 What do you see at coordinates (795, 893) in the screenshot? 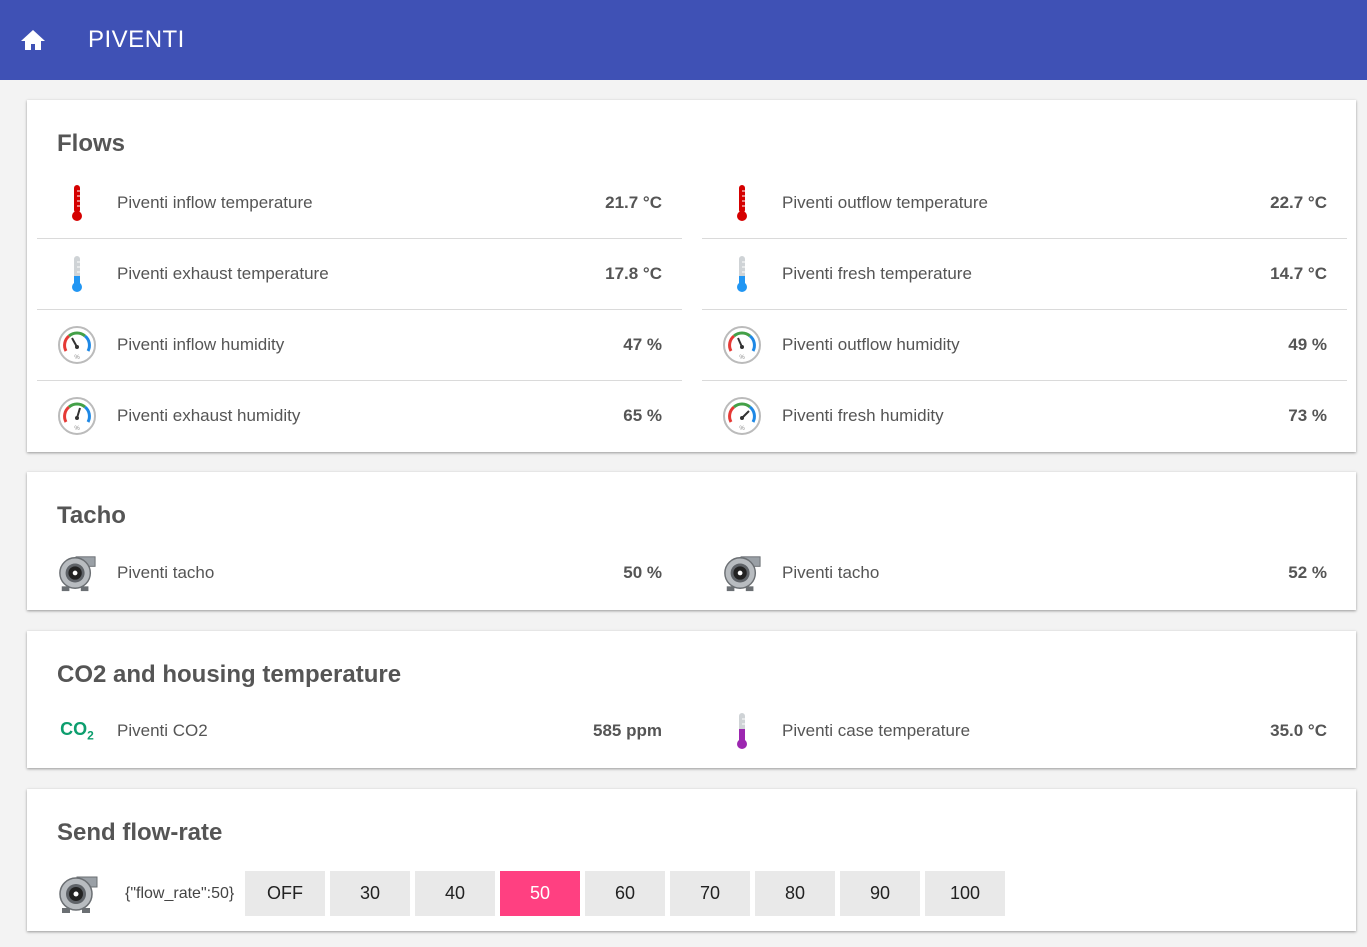
I see `flowrate-button-80: 80` at bounding box center [795, 893].